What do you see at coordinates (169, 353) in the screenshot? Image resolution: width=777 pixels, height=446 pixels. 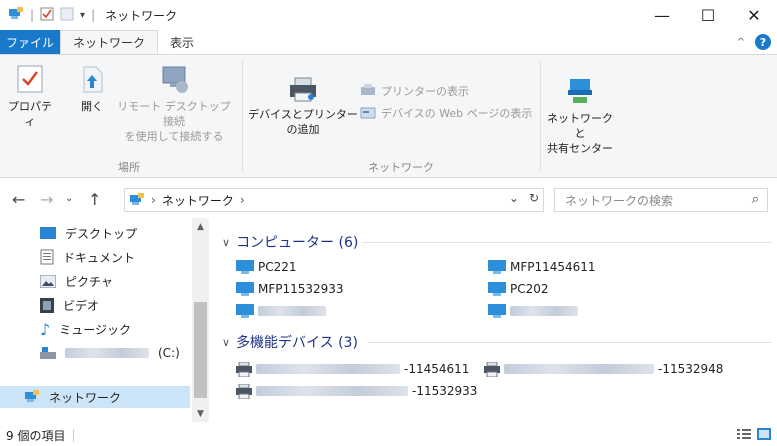 I see `sidebar-item-label: (C:)` at bounding box center [169, 353].